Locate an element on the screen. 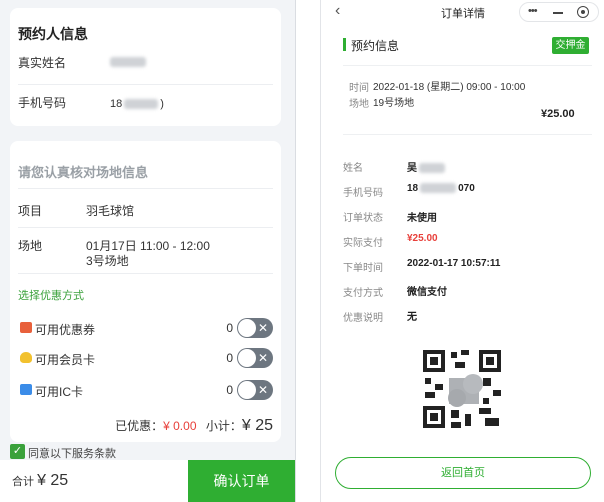 The image size is (604, 502). check-icon: ✓ is located at coordinates (17, 451).